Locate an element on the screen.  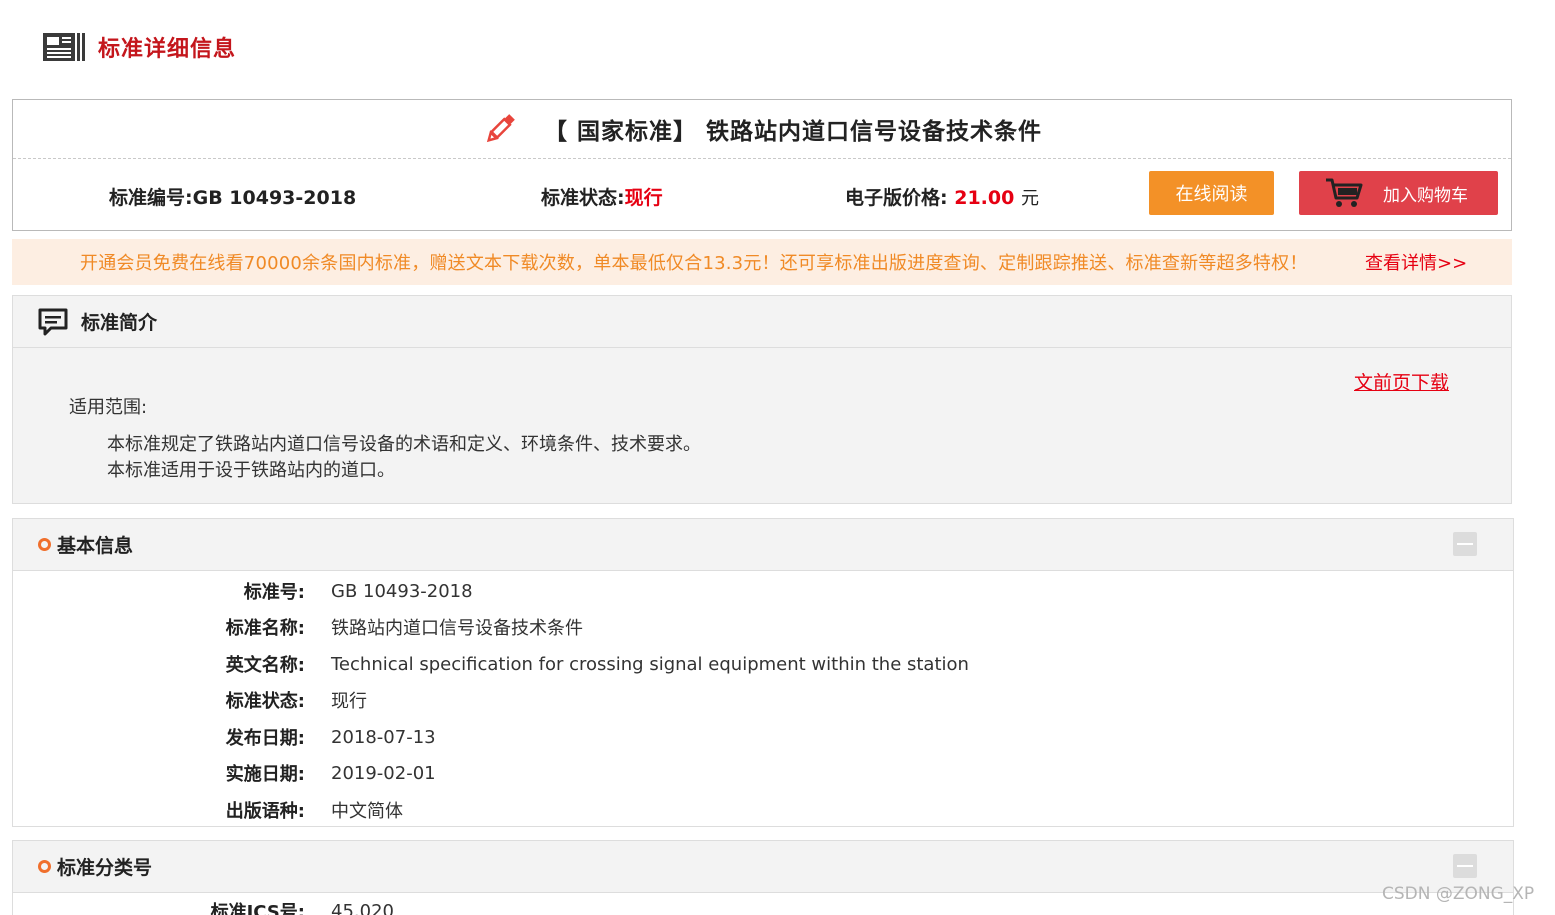
standard-price: 电子版价格: 21.00 元 is located at coordinates (942, 196).